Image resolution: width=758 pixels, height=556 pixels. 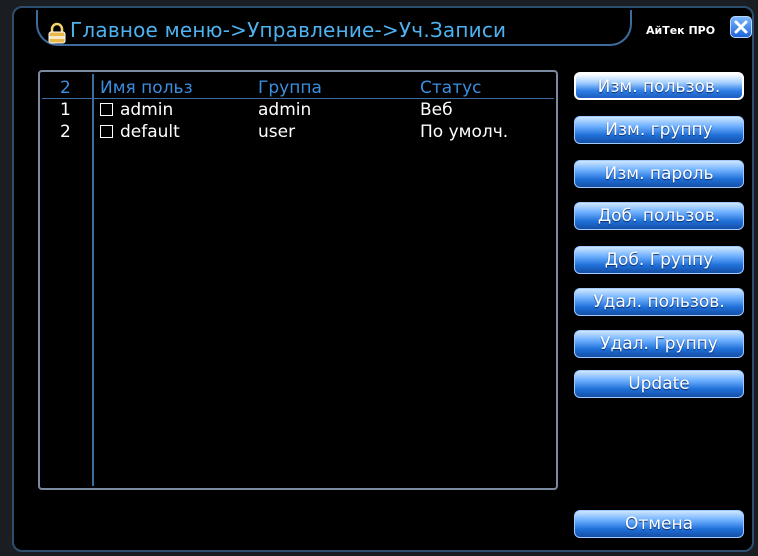 What do you see at coordinates (659, 344) in the screenshot?
I see `delete-group-button: Удал. Группу` at bounding box center [659, 344].